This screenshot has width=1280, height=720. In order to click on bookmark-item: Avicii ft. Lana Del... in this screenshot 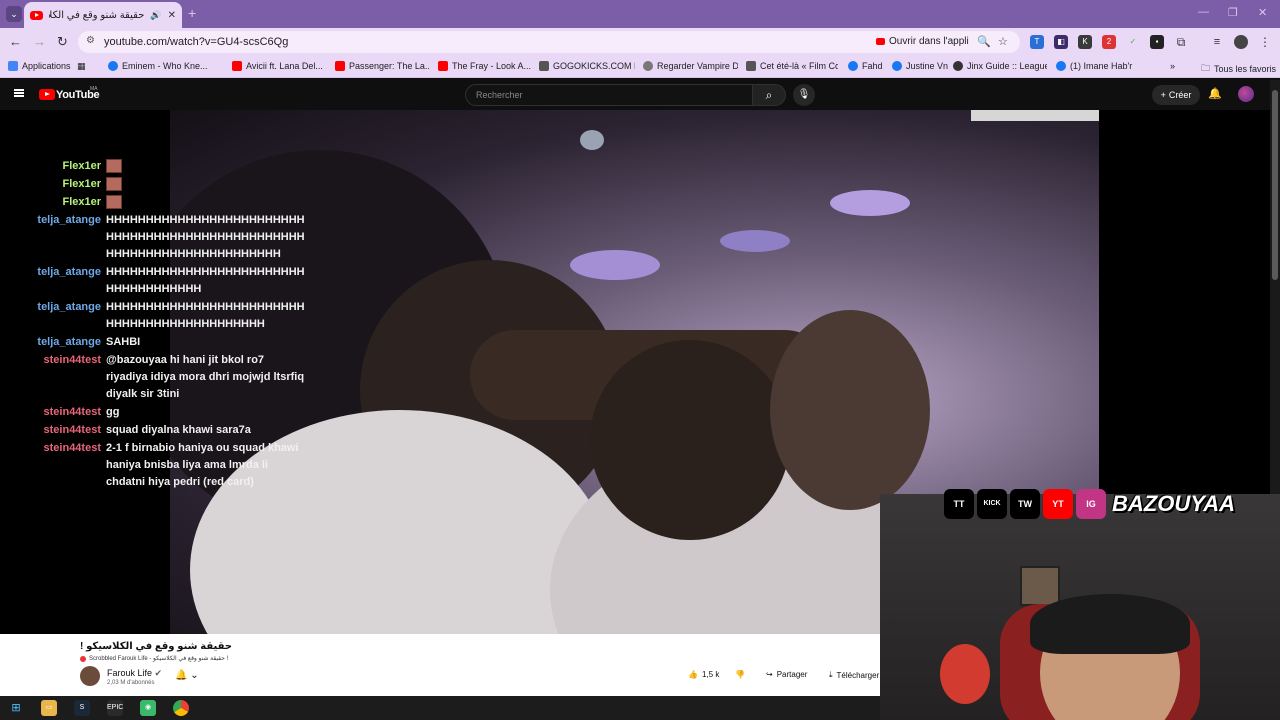, I will do `click(279, 66)`.